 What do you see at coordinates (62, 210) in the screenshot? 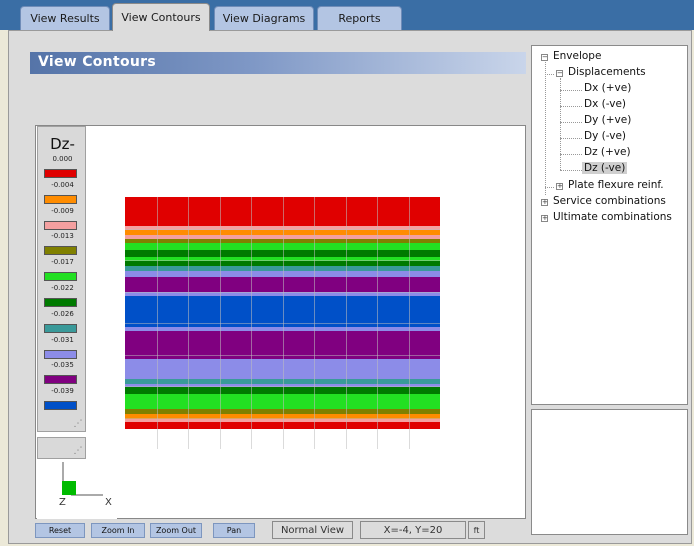
I see `legend-value: -0.009` at bounding box center [62, 210].